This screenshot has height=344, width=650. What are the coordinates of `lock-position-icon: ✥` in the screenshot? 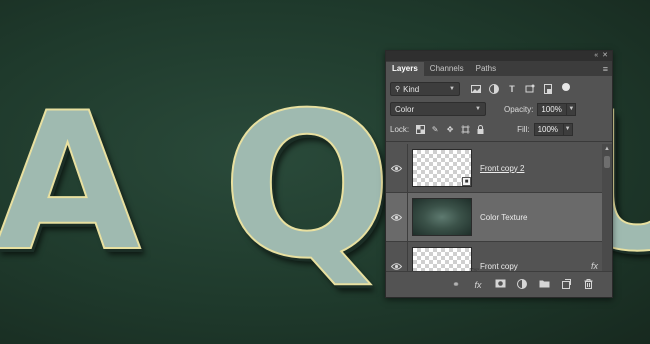 It's located at (450, 129).